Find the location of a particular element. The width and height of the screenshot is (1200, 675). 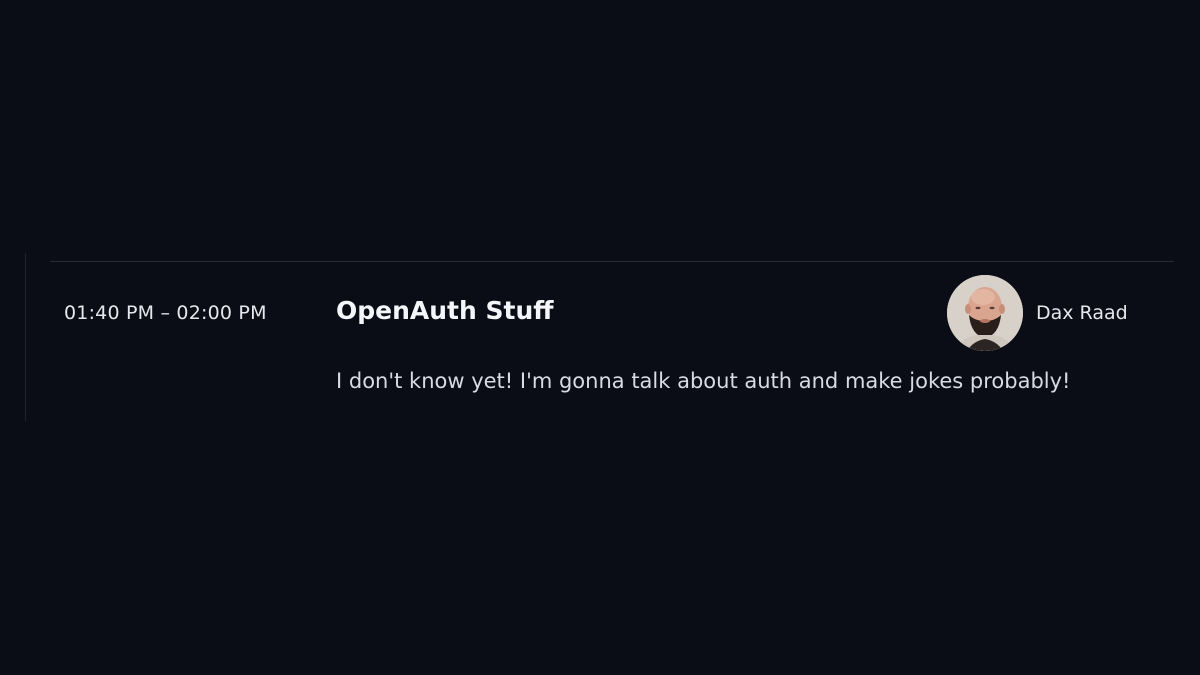

session-title: OpenAuth Stuff is located at coordinates (445, 310).